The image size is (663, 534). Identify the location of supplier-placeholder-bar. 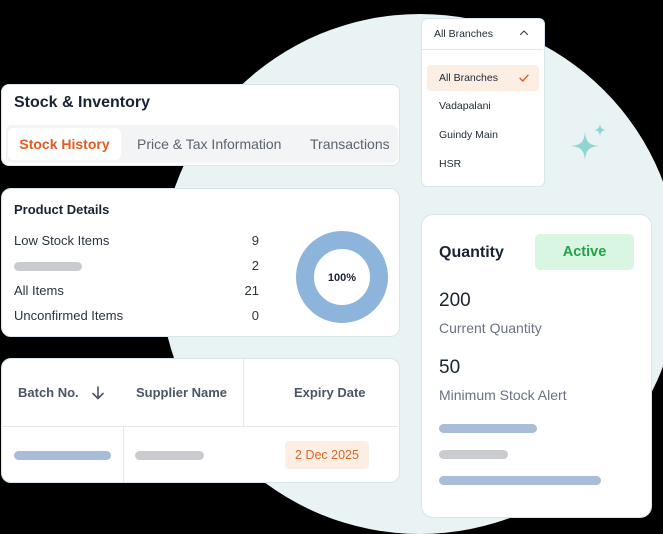
(169, 455).